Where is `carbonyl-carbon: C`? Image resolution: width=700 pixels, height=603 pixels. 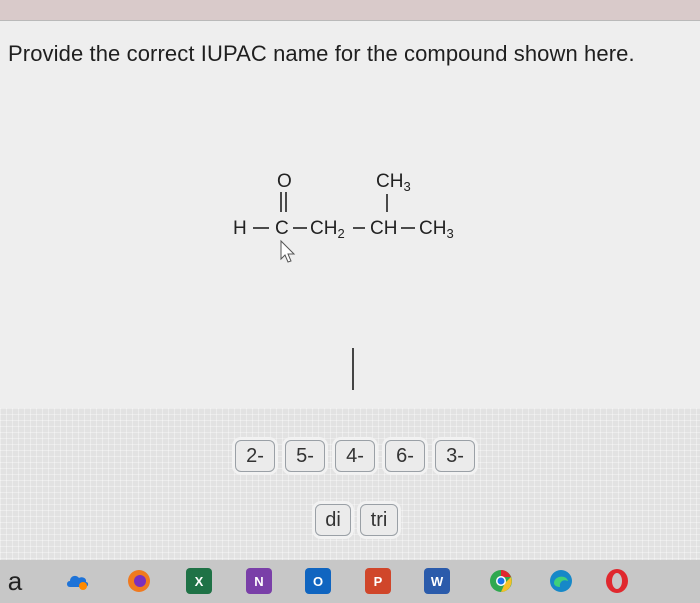 carbonyl-carbon: C is located at coordinates (282, 228).